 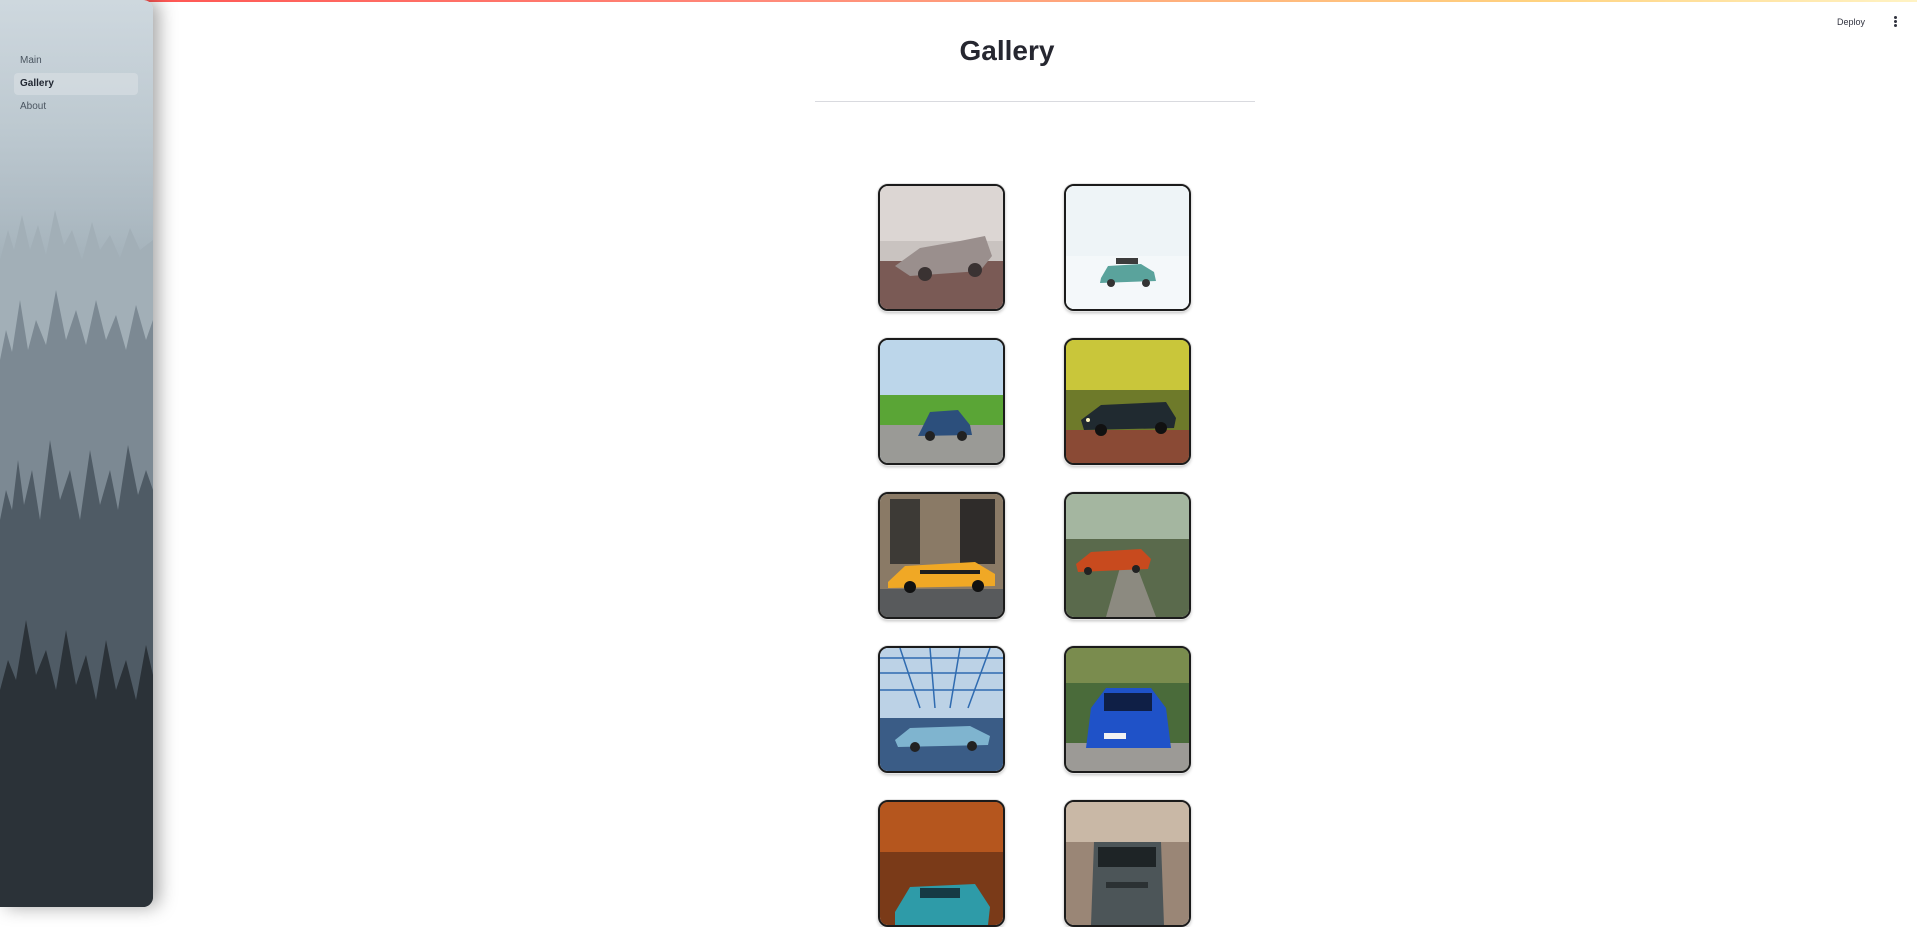 What do you see at coordinates (1127, 555) in the screenshot?
I see `gallery-image-orange-car-forest` at bounding box center [1127, 555].